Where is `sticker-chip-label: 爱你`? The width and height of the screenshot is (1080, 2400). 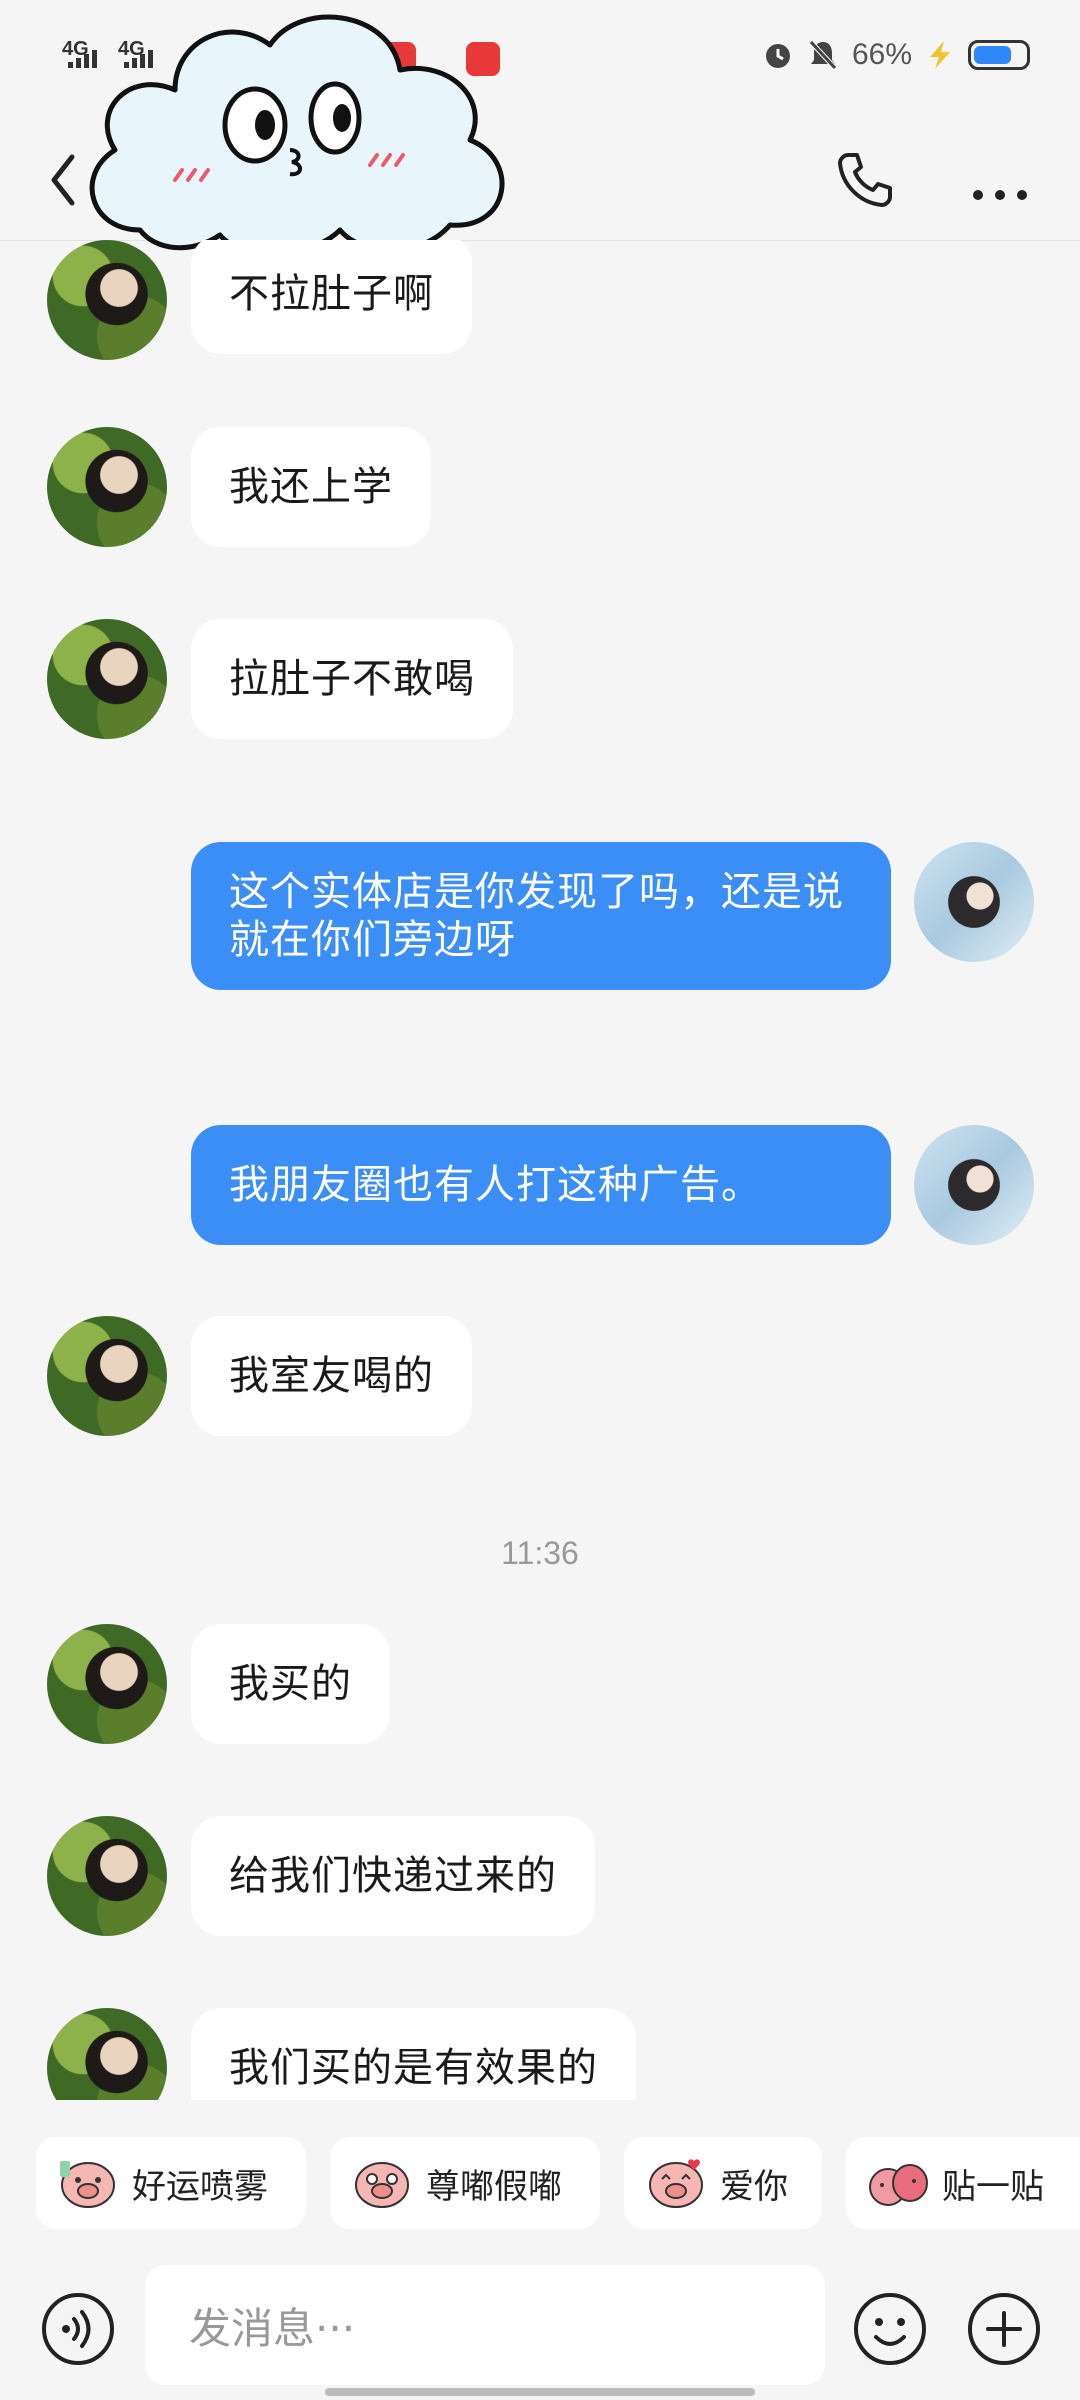 sticker-chip-label: 爱你 is located at coordinates (754, 2186).